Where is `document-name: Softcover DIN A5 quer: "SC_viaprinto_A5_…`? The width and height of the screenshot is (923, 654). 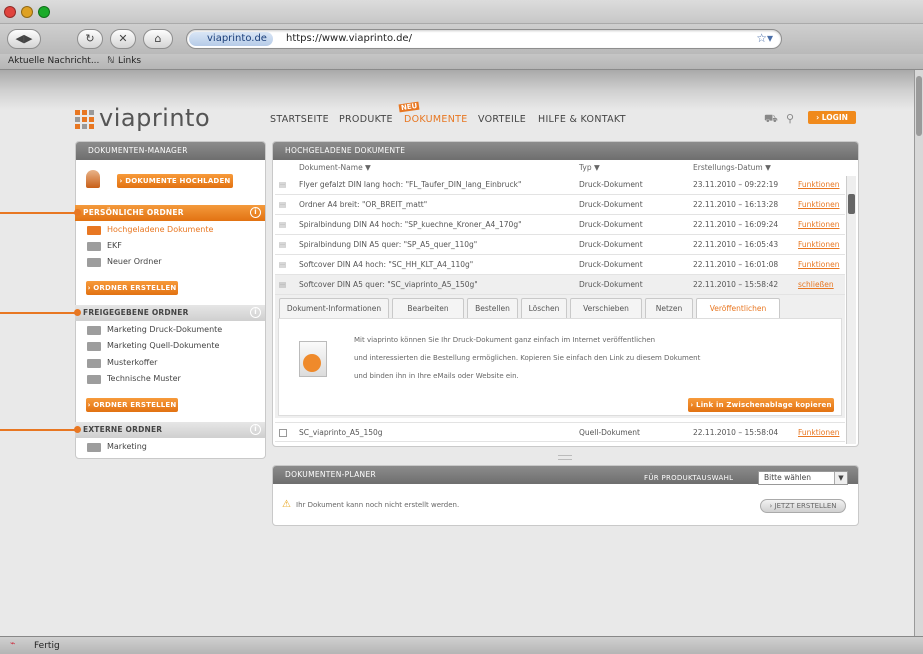
document-name: Softcover DIN A5 quer: "SC_viaprinto_A5_… is located at coordinates (388, 284).